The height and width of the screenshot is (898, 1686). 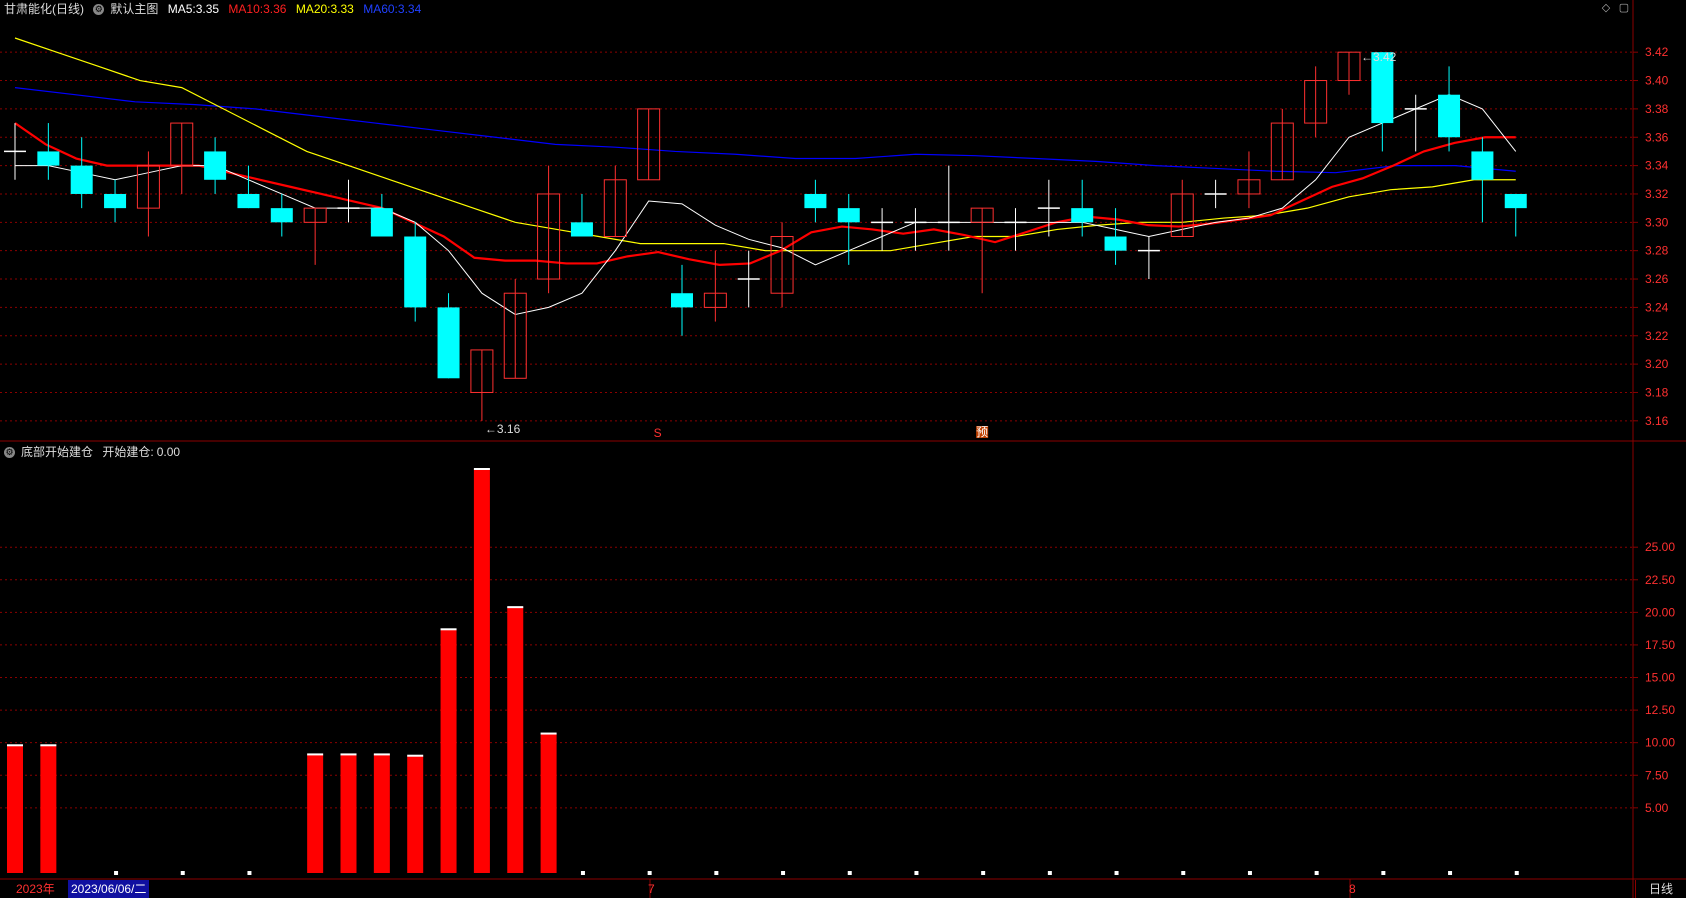 I want to click on indicator-tick-label: 20.00, so click(x=1660, y=612).